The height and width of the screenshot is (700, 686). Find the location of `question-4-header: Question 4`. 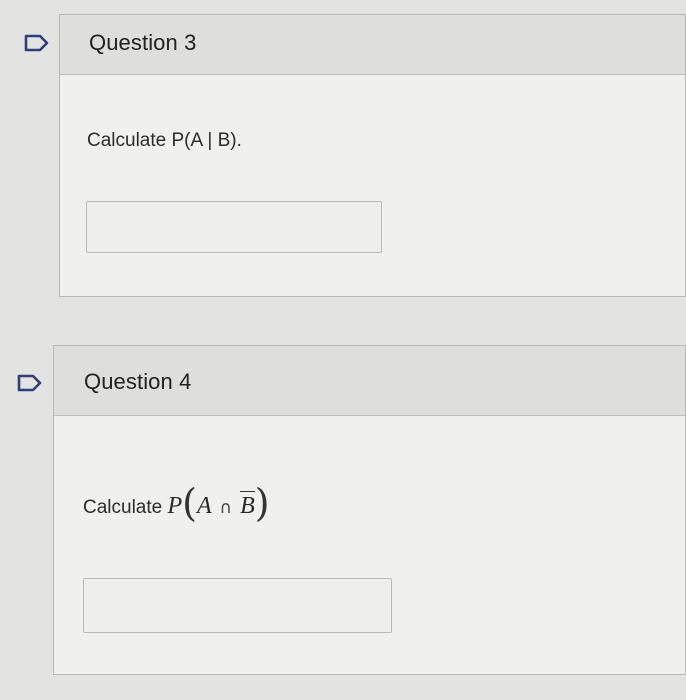

question-4-header: Question 4 is located at coordinates (369, 381).